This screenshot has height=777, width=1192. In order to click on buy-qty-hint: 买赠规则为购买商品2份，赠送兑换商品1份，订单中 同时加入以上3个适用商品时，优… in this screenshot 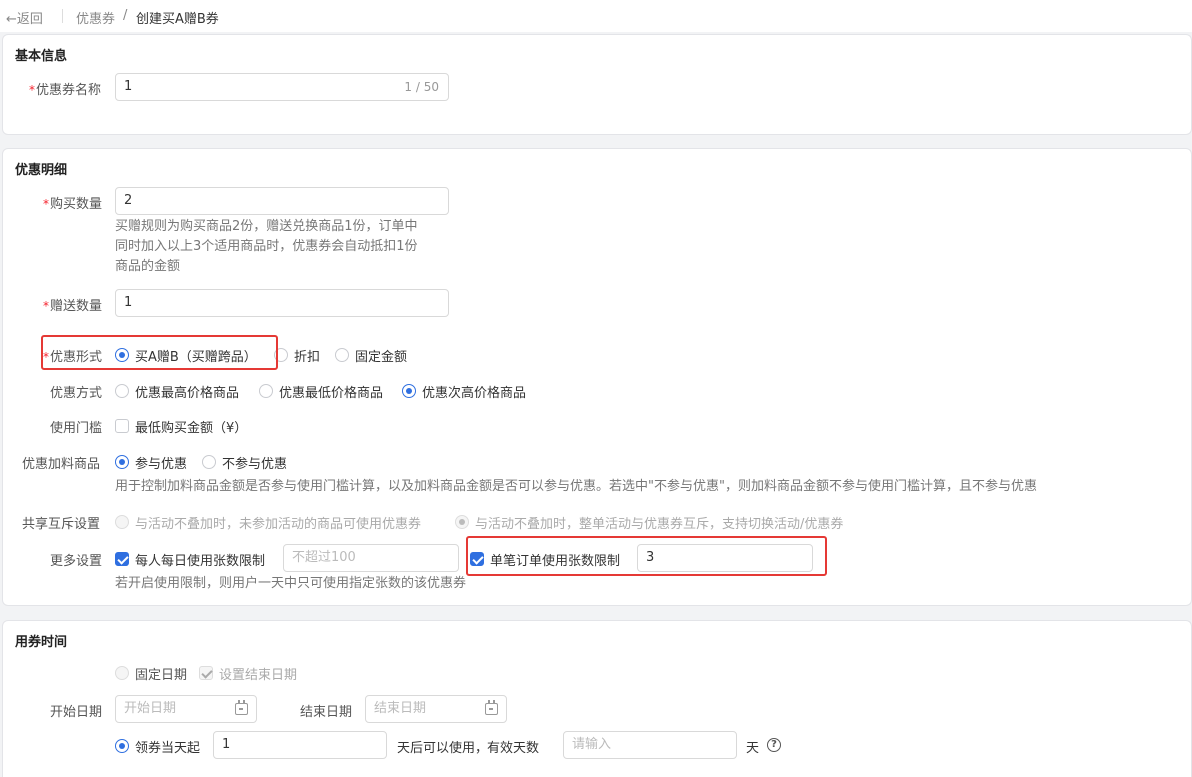, I will do `click(266, 246)`.